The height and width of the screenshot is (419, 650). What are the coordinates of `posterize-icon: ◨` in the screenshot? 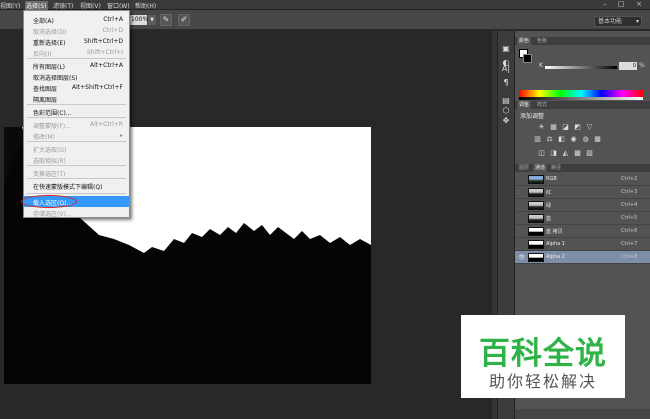 It's located at (553, 153).